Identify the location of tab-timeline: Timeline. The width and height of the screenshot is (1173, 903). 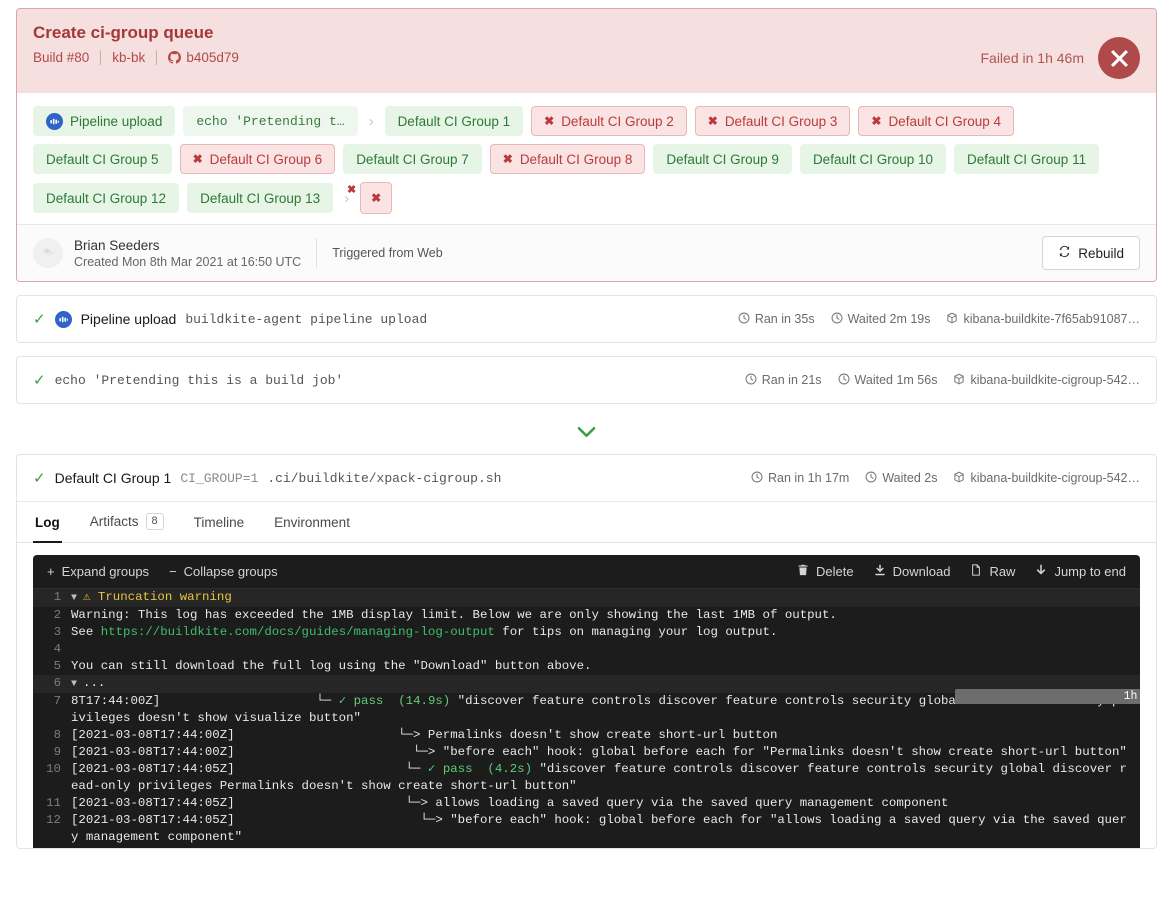
(219, 529).